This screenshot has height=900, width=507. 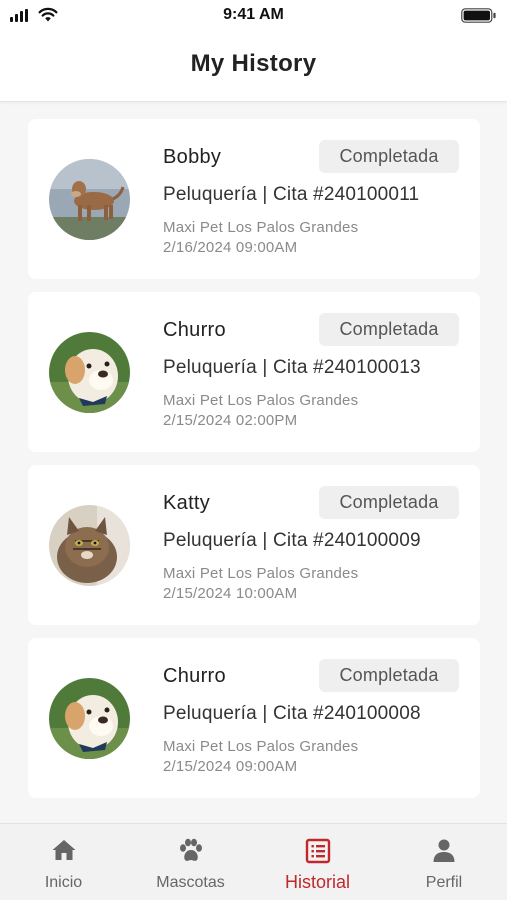 I want to click on paw-icon, so click(x=190, y=849).